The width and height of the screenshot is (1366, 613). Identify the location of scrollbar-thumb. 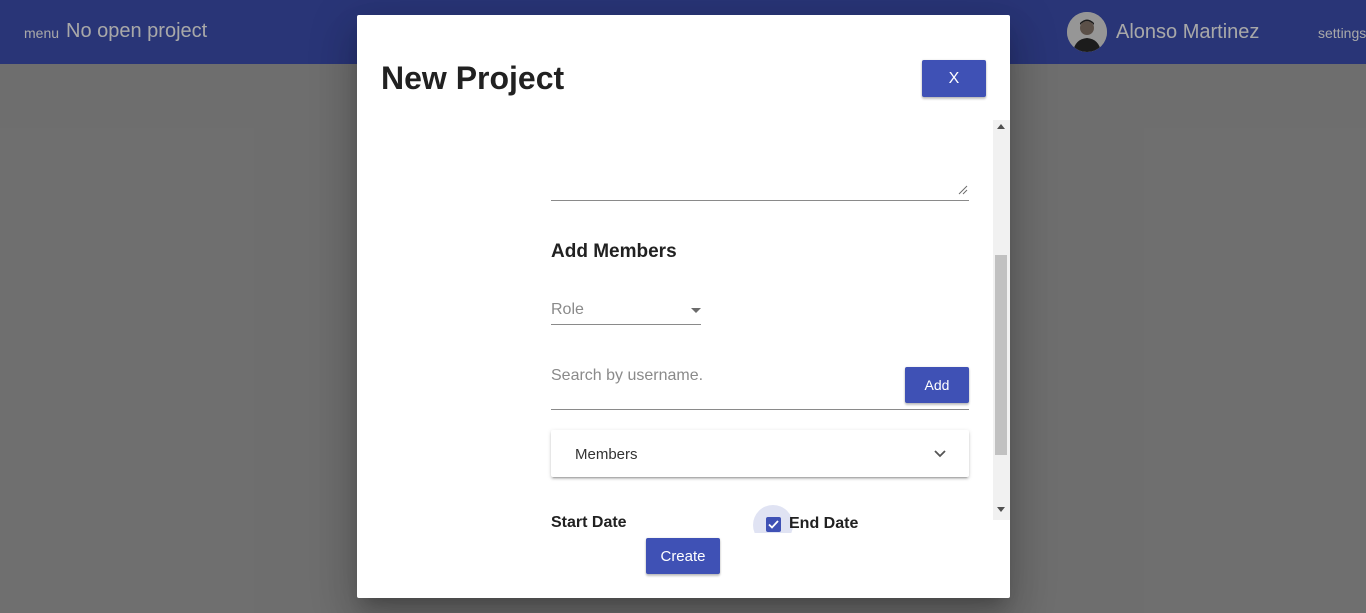
(1001, 355).